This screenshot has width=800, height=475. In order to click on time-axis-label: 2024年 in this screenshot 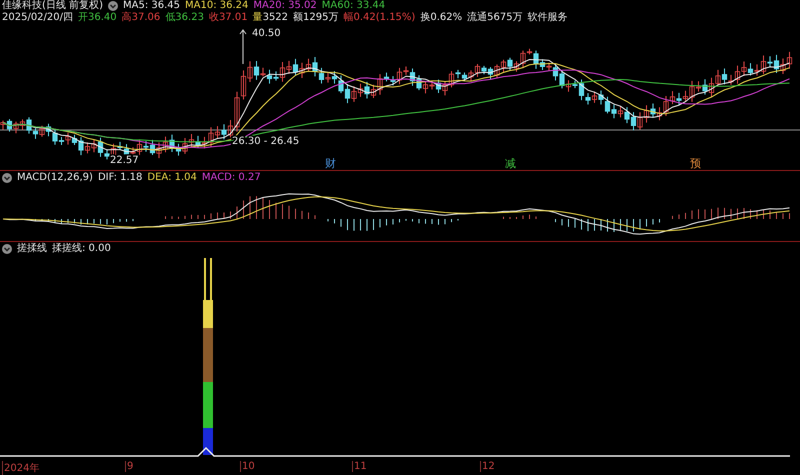, I will do `click(21, 468)`.